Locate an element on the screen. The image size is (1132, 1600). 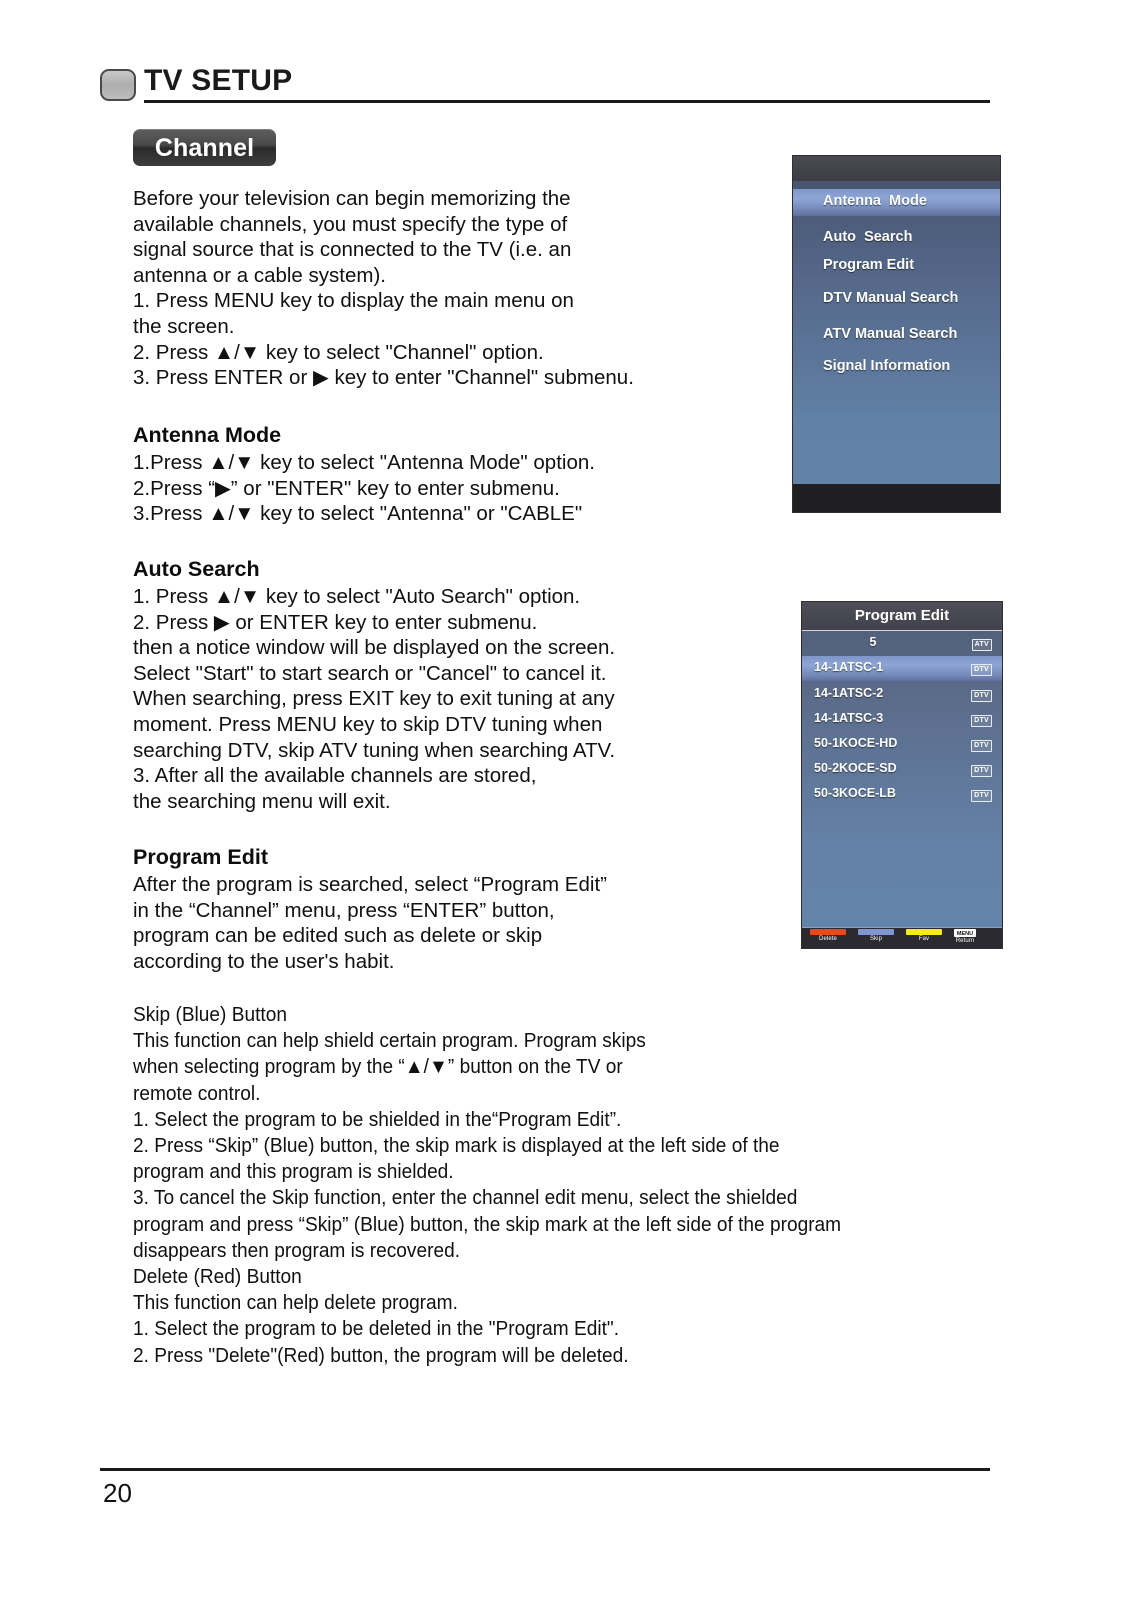
osd-program-edit-footer: Delete Skip Fav MENU Return is located at coordinates (902, 937).